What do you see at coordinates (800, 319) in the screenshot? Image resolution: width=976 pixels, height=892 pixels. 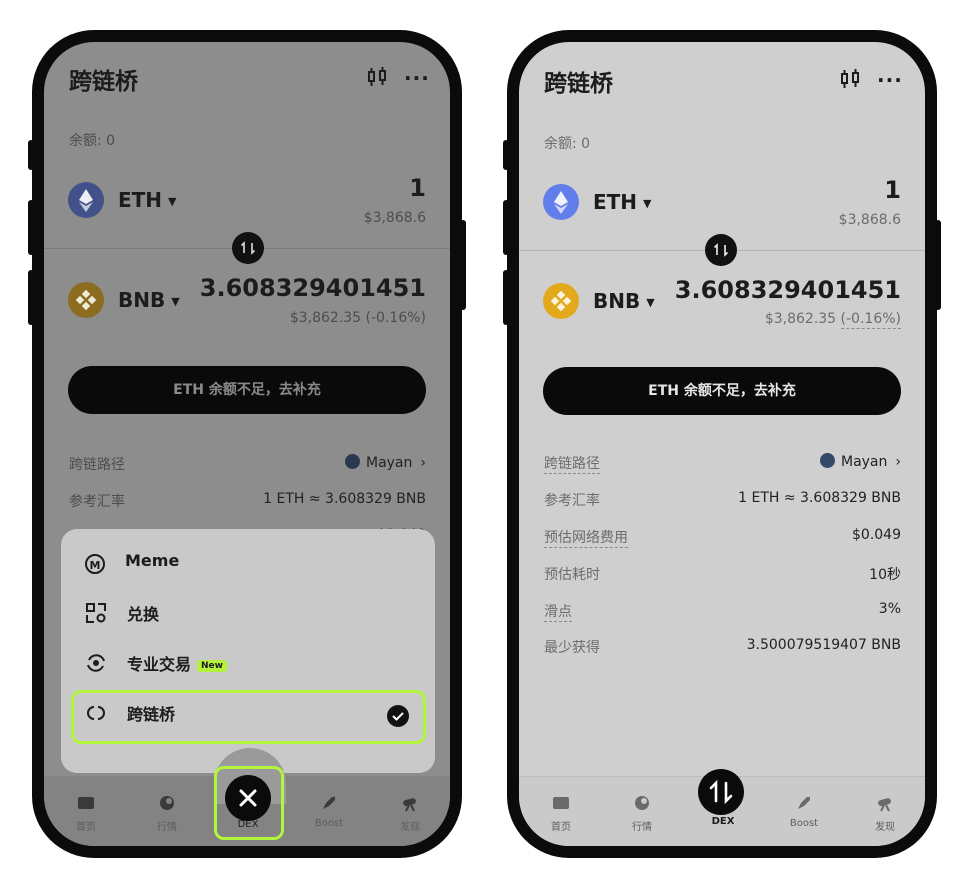 I see `to-usd: $3,862.35` at bounding box center [800, 319].